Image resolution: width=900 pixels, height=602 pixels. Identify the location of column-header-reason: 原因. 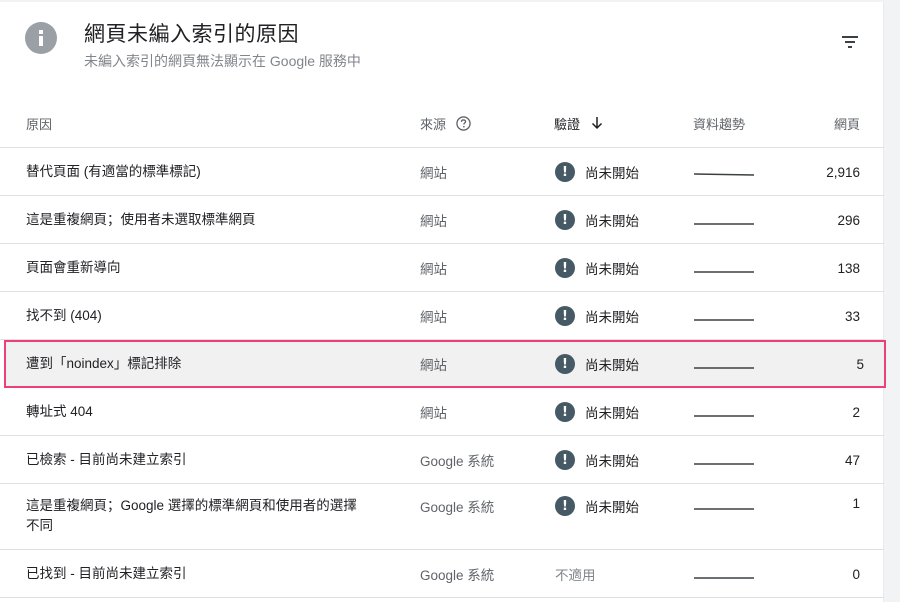
(39, 123).